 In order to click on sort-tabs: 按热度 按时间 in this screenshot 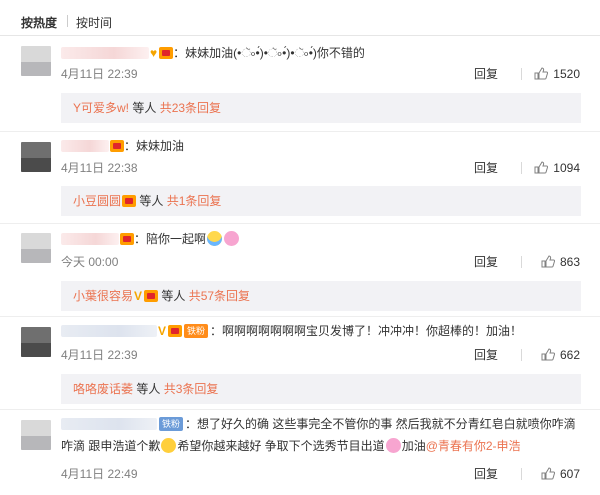, I will do `click(300, 18)`.